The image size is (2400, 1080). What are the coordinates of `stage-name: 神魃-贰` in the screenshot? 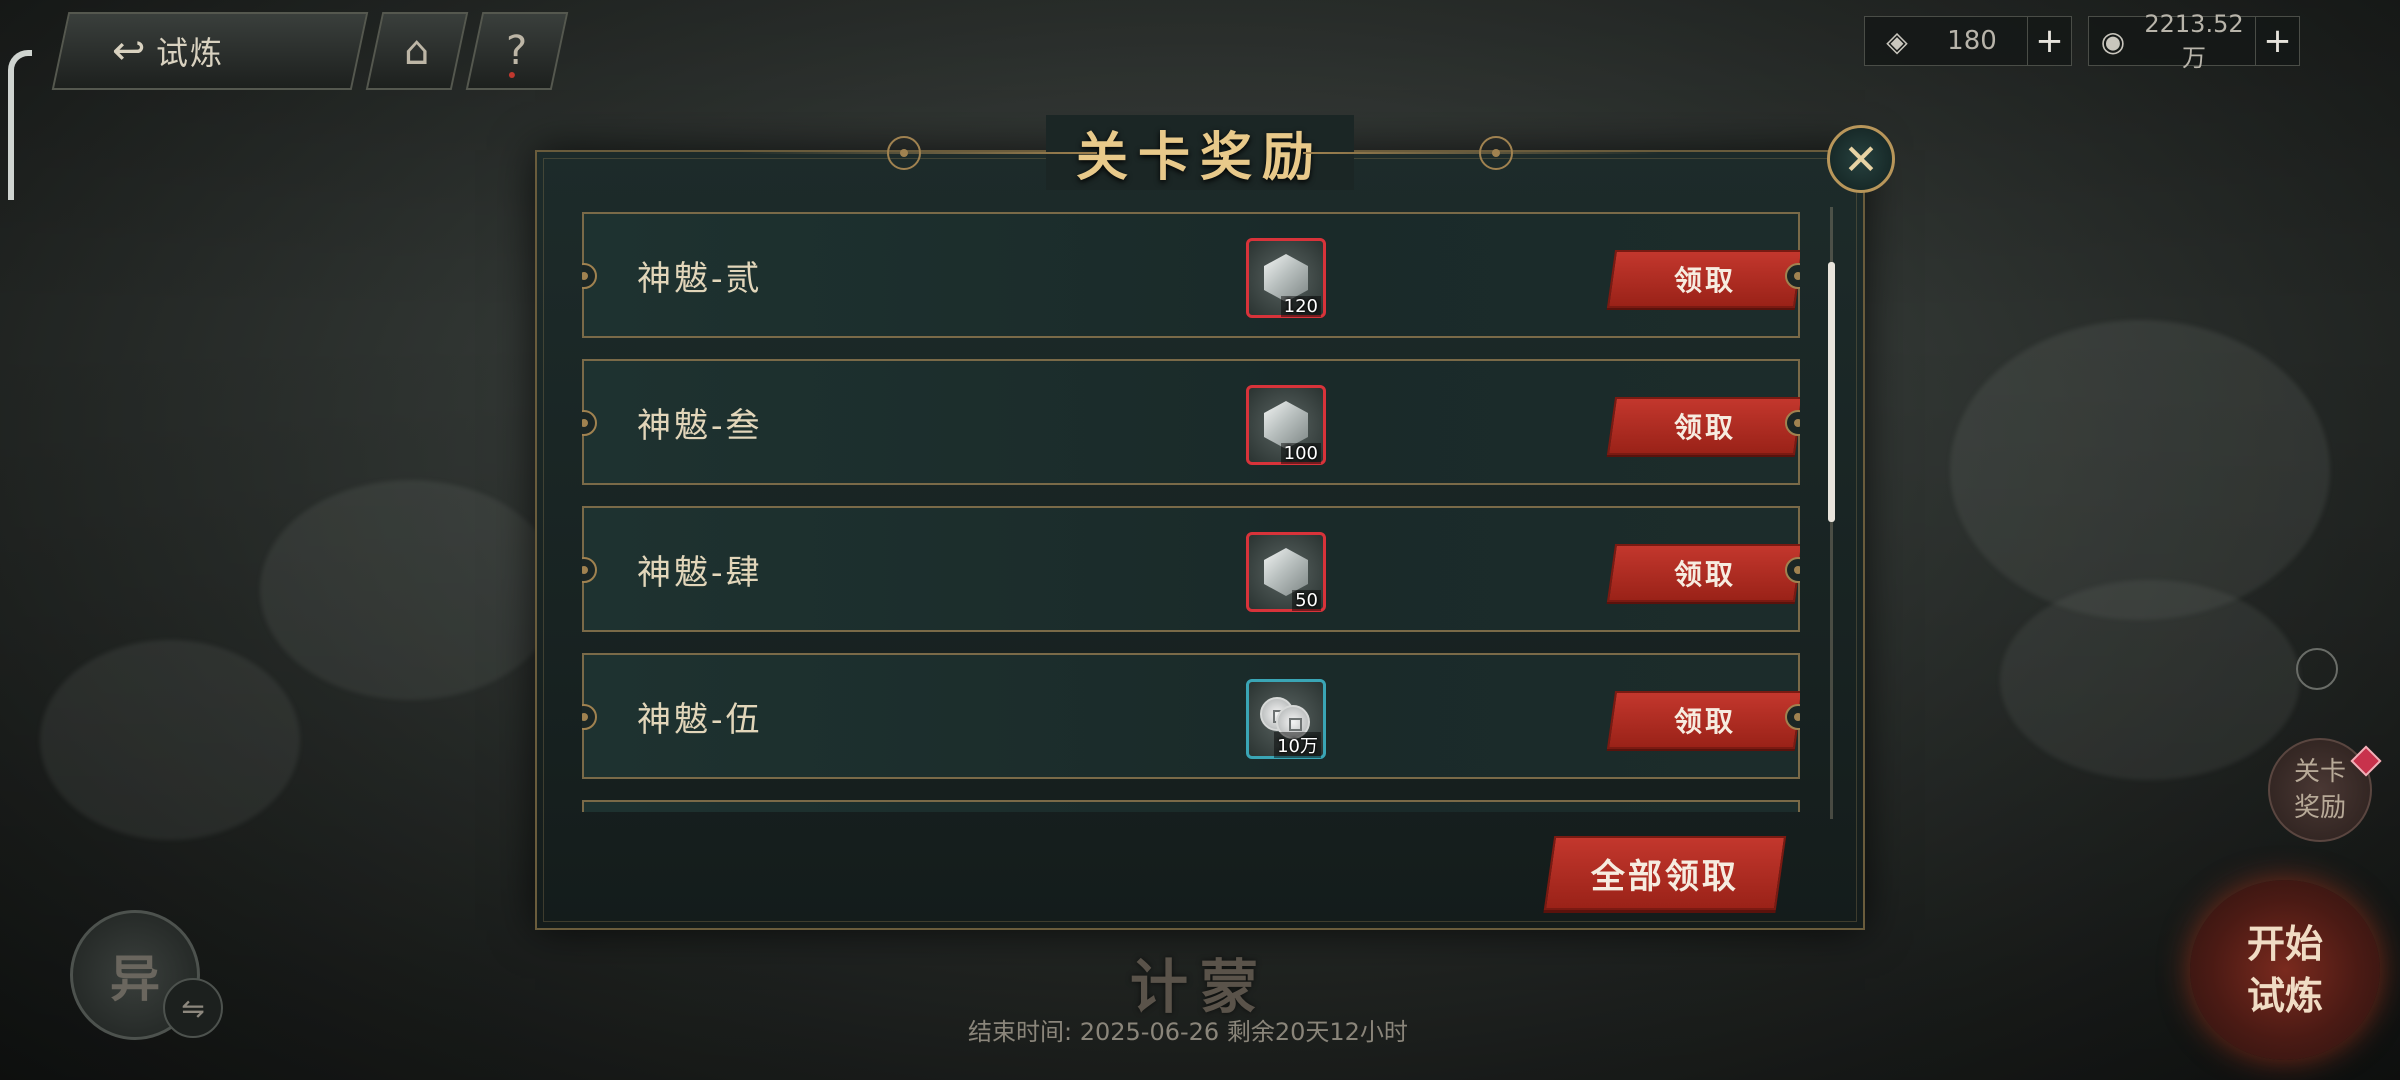 It's located at (700, 278).